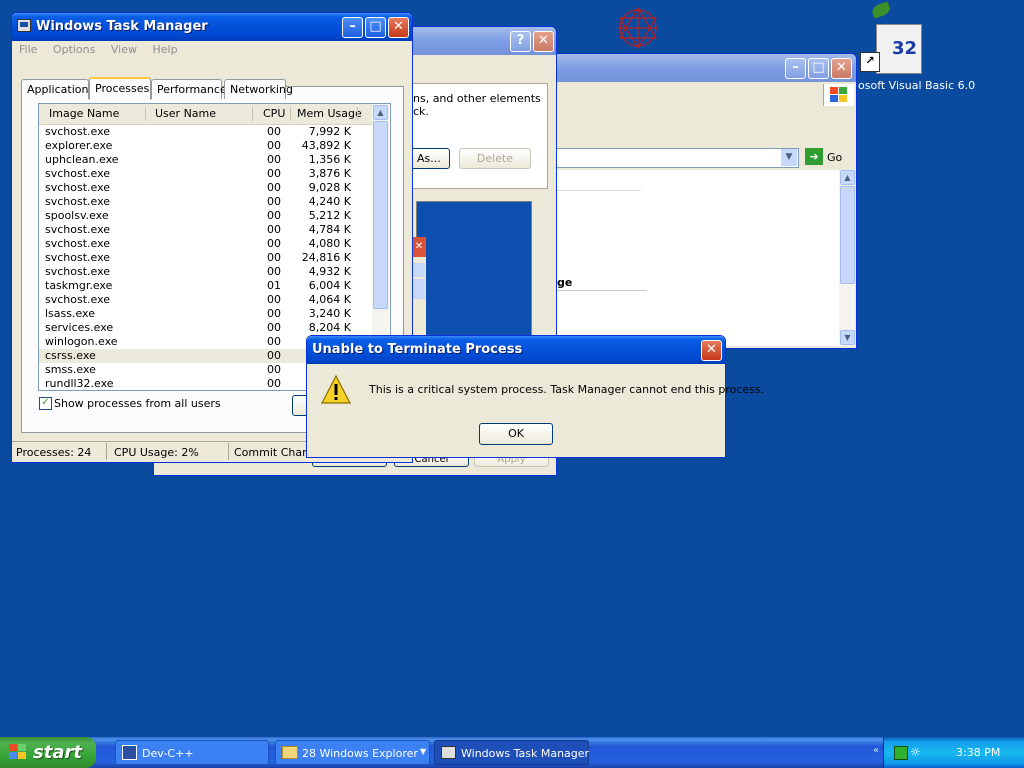 This screenshot has width=1024, height=768. Describe the element at coordinates (205, 146) in the screenshot. I see `process-row: explorer.exe 00 43,892 K` at that location.